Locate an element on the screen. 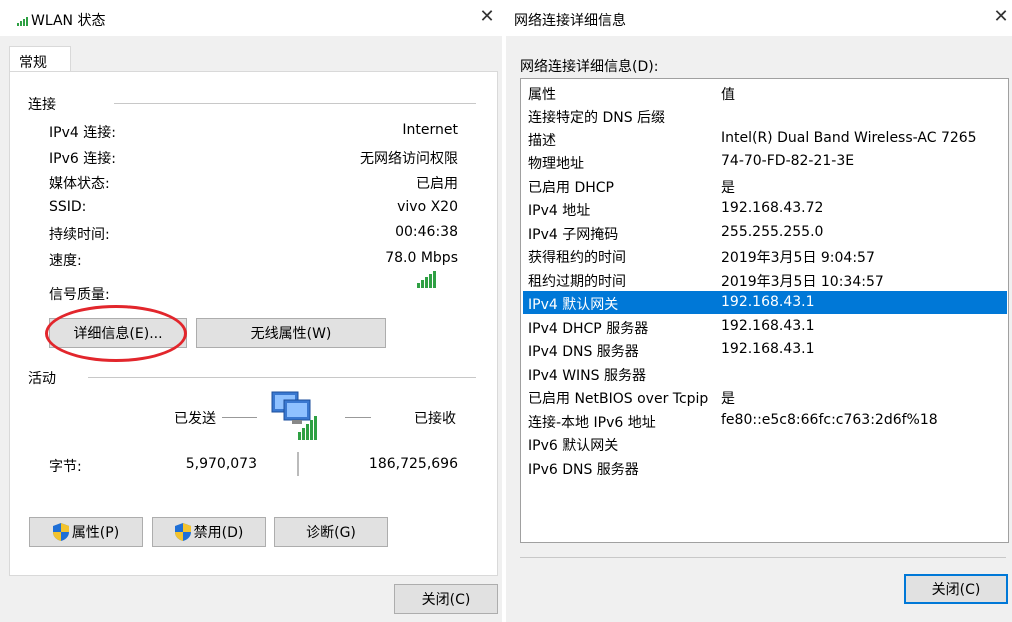 This screenshot has width=1012, height=622. row-property: IPv6 DNS 服务器 is located at coordinates (583, 470).